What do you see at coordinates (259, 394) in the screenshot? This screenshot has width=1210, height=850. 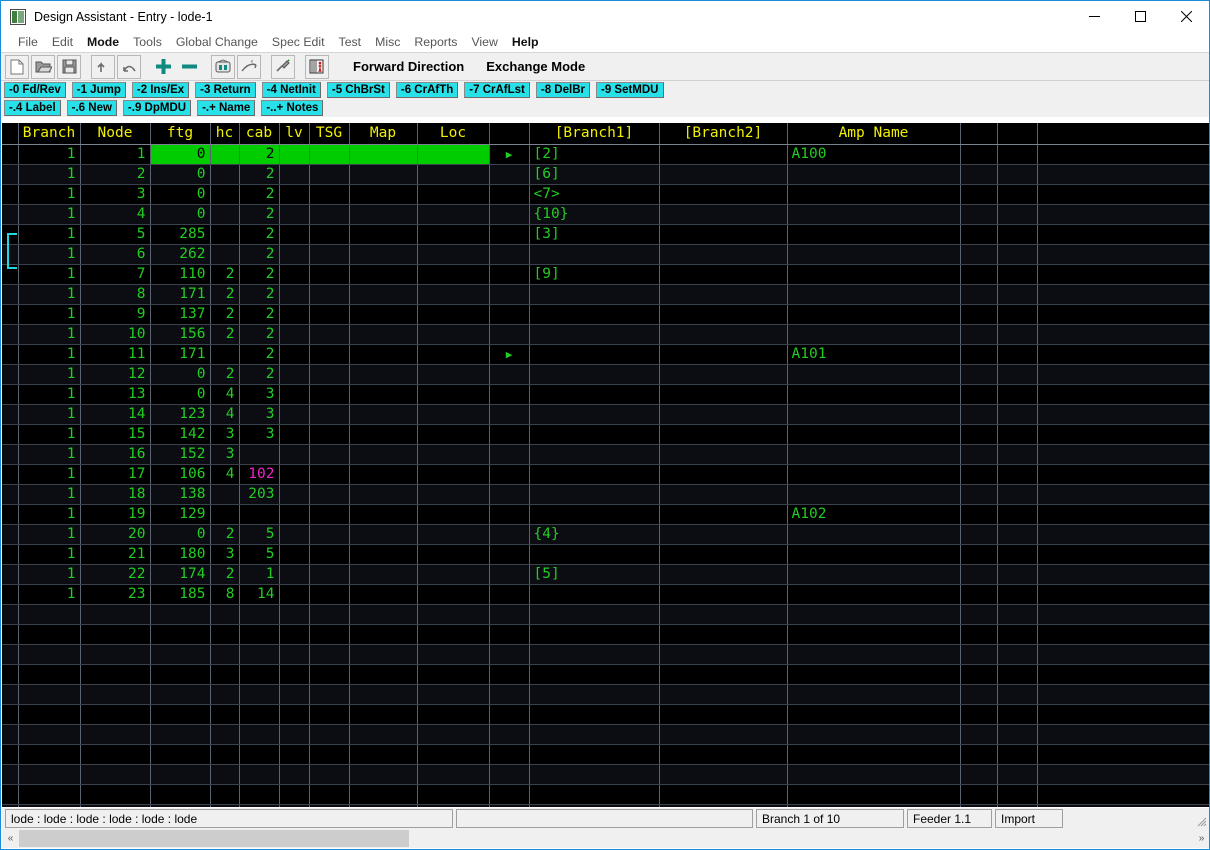 I see `cell-cab: 3` at bounding box center [259, 394].